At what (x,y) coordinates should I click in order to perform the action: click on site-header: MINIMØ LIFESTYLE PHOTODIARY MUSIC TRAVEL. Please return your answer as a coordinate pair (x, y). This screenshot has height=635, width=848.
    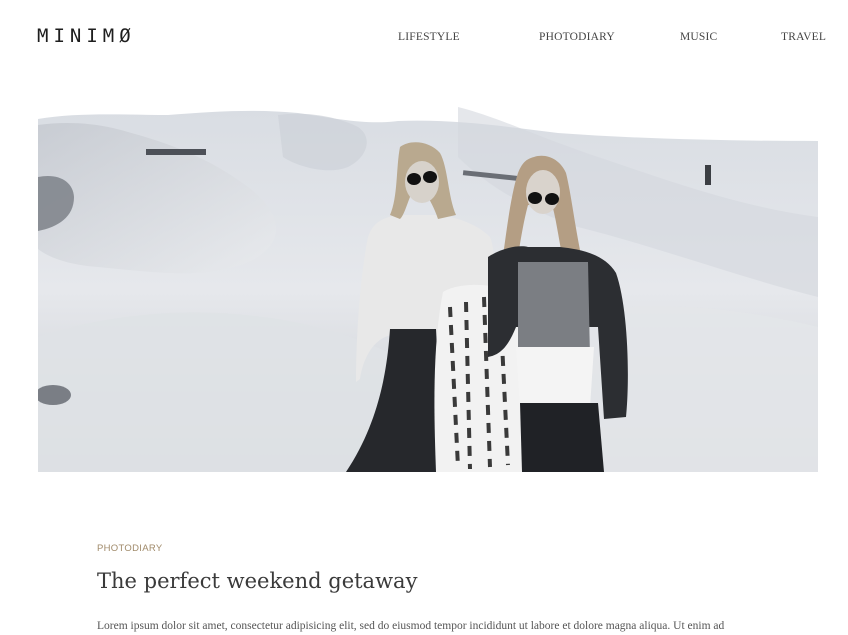
    Looking at the image, I should click on (424, 36).